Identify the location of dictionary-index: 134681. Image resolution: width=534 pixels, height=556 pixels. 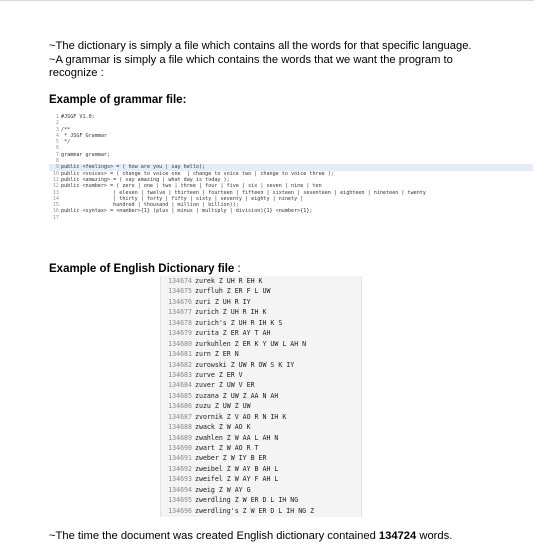
(180, 354).